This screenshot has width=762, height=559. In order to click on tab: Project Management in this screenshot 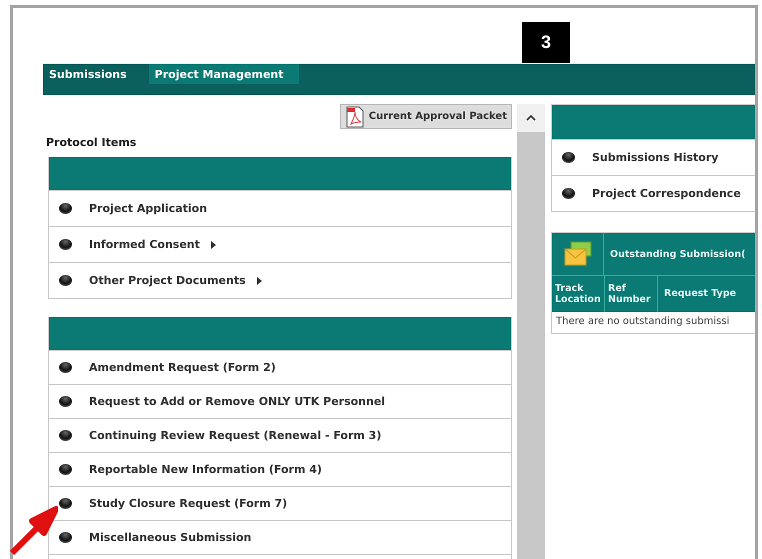, I will do `click(223, 74)`.